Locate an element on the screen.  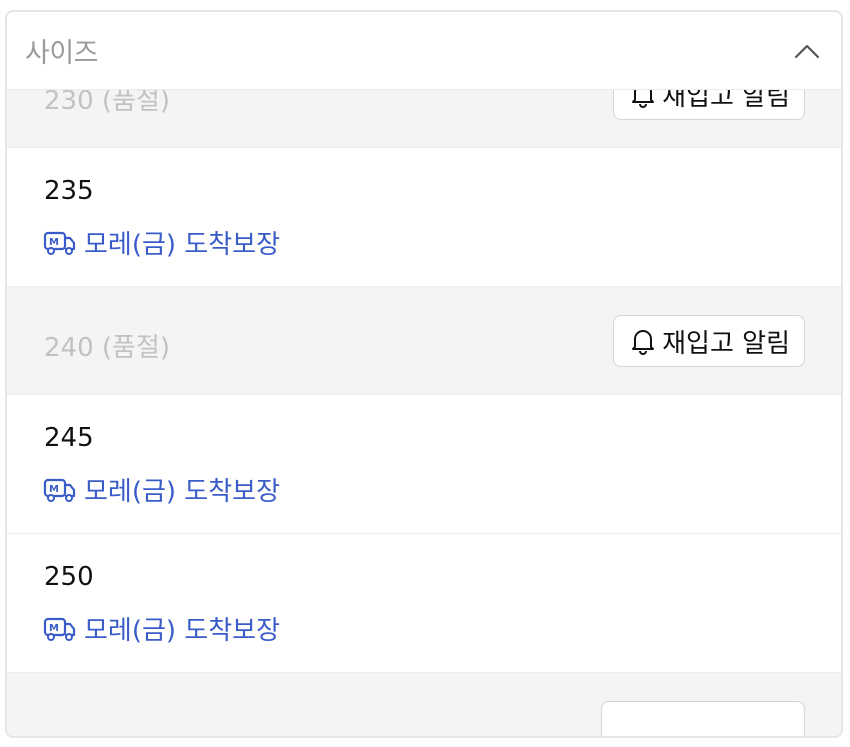
size-option-next-partial is located at coordinates (424, 704).